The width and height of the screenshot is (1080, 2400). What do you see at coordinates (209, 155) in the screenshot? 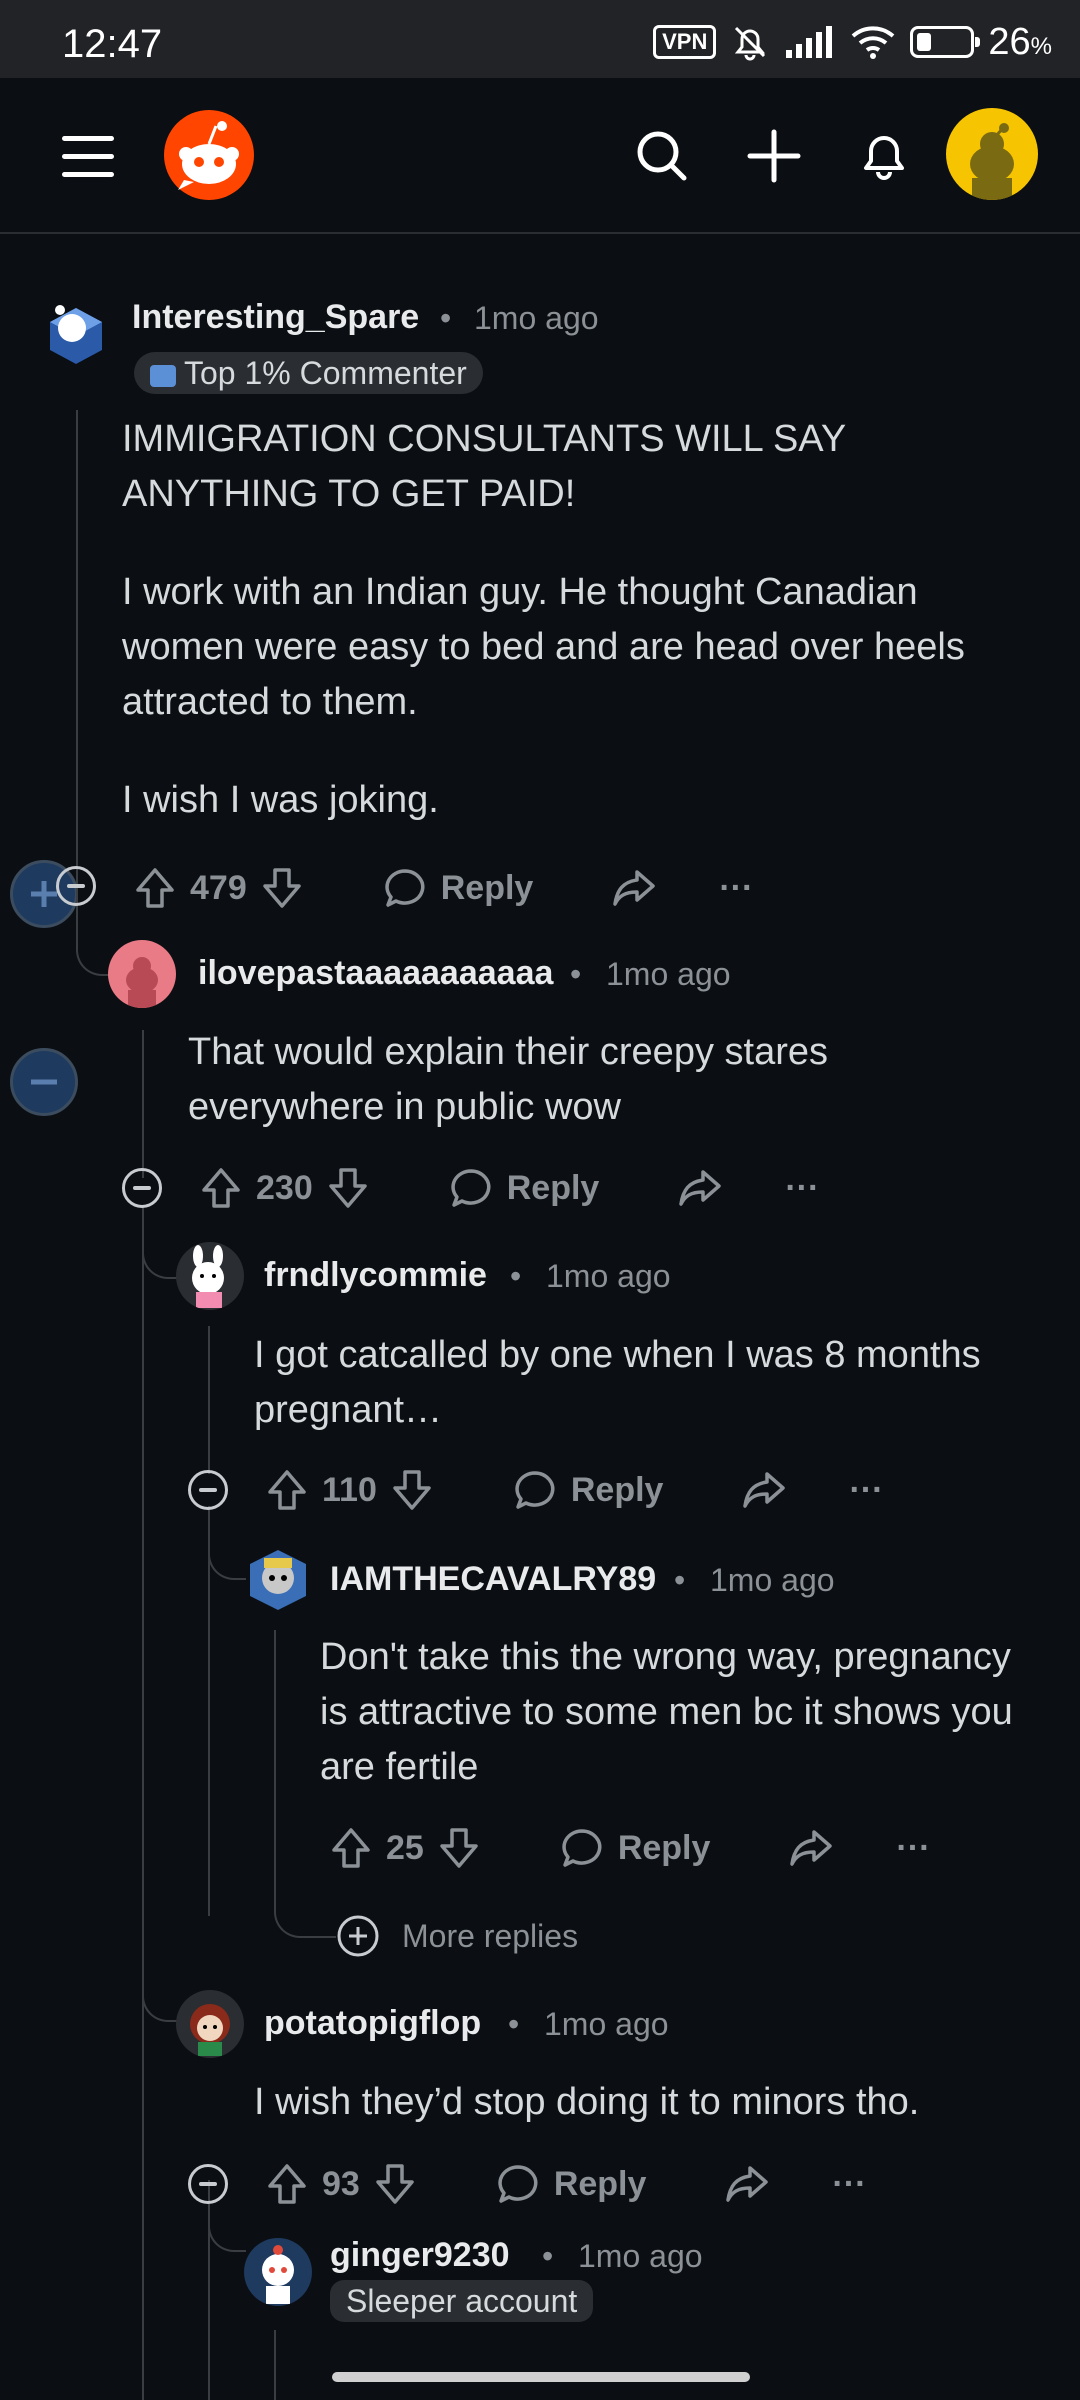
I see `reddit-logo` at bounding box center [209, 155].